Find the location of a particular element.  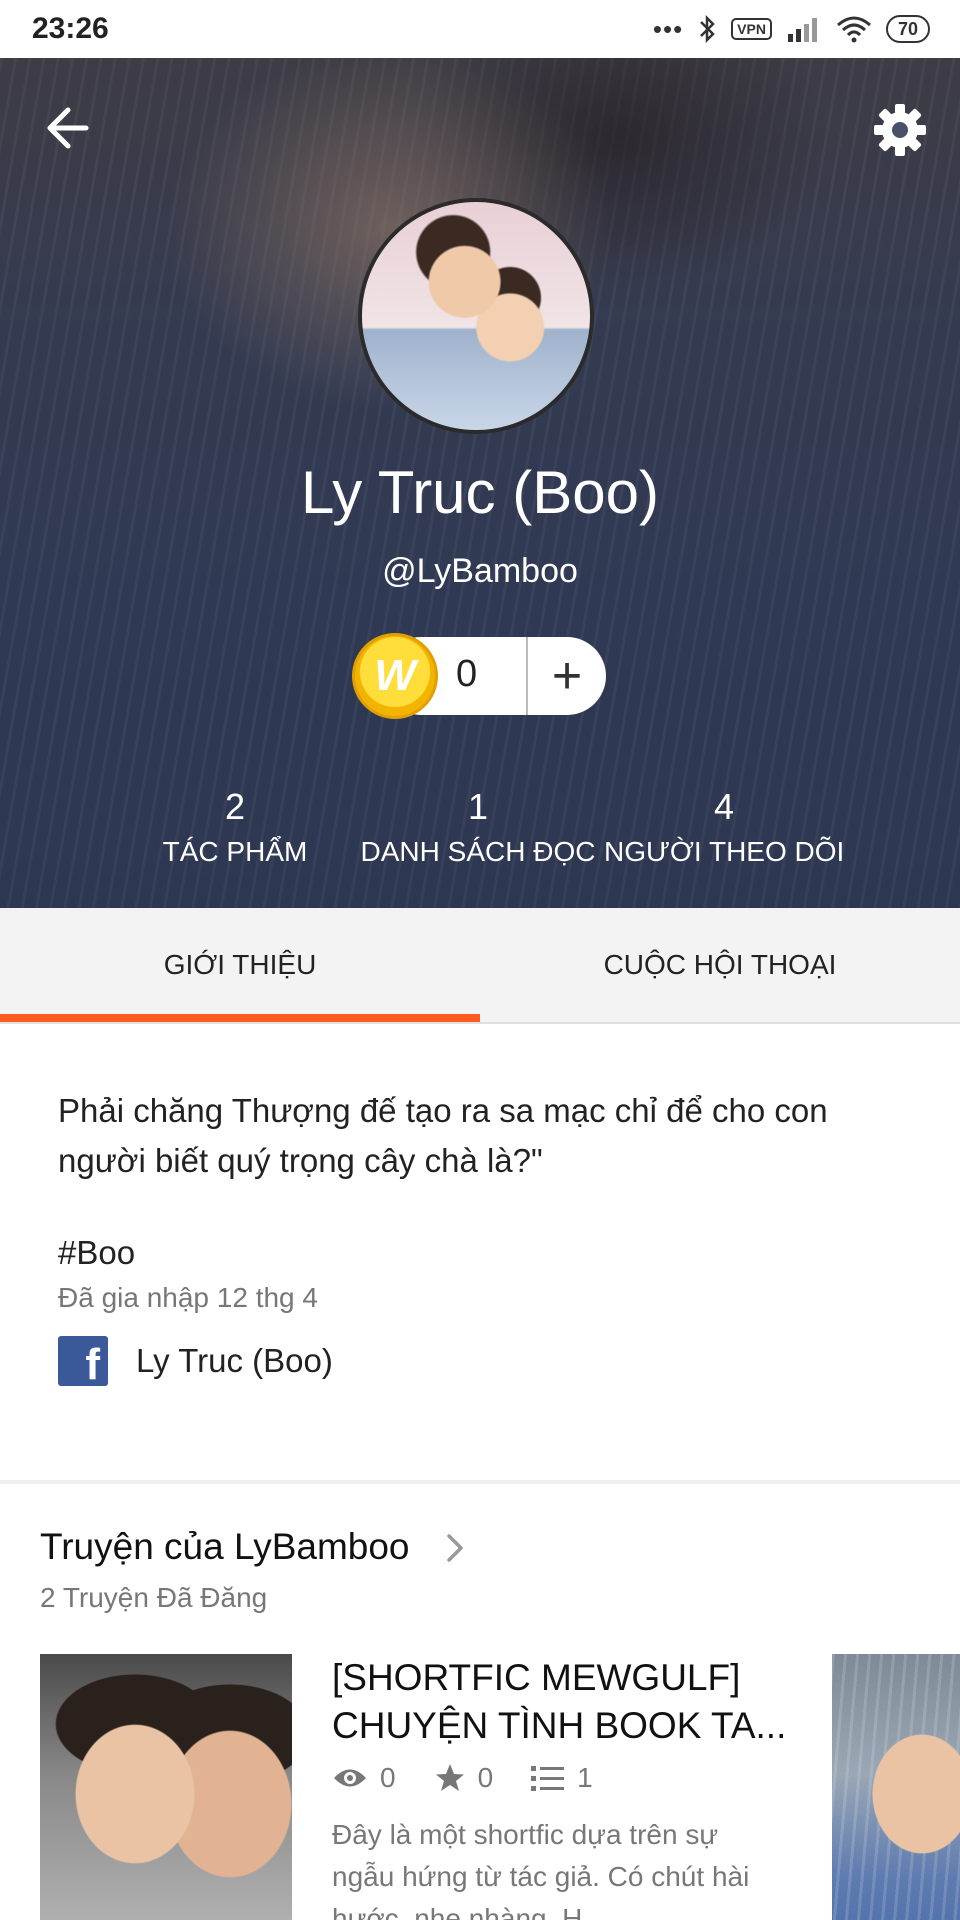

profile-hashtag: #Boo is located at coordinates (96, 1253).